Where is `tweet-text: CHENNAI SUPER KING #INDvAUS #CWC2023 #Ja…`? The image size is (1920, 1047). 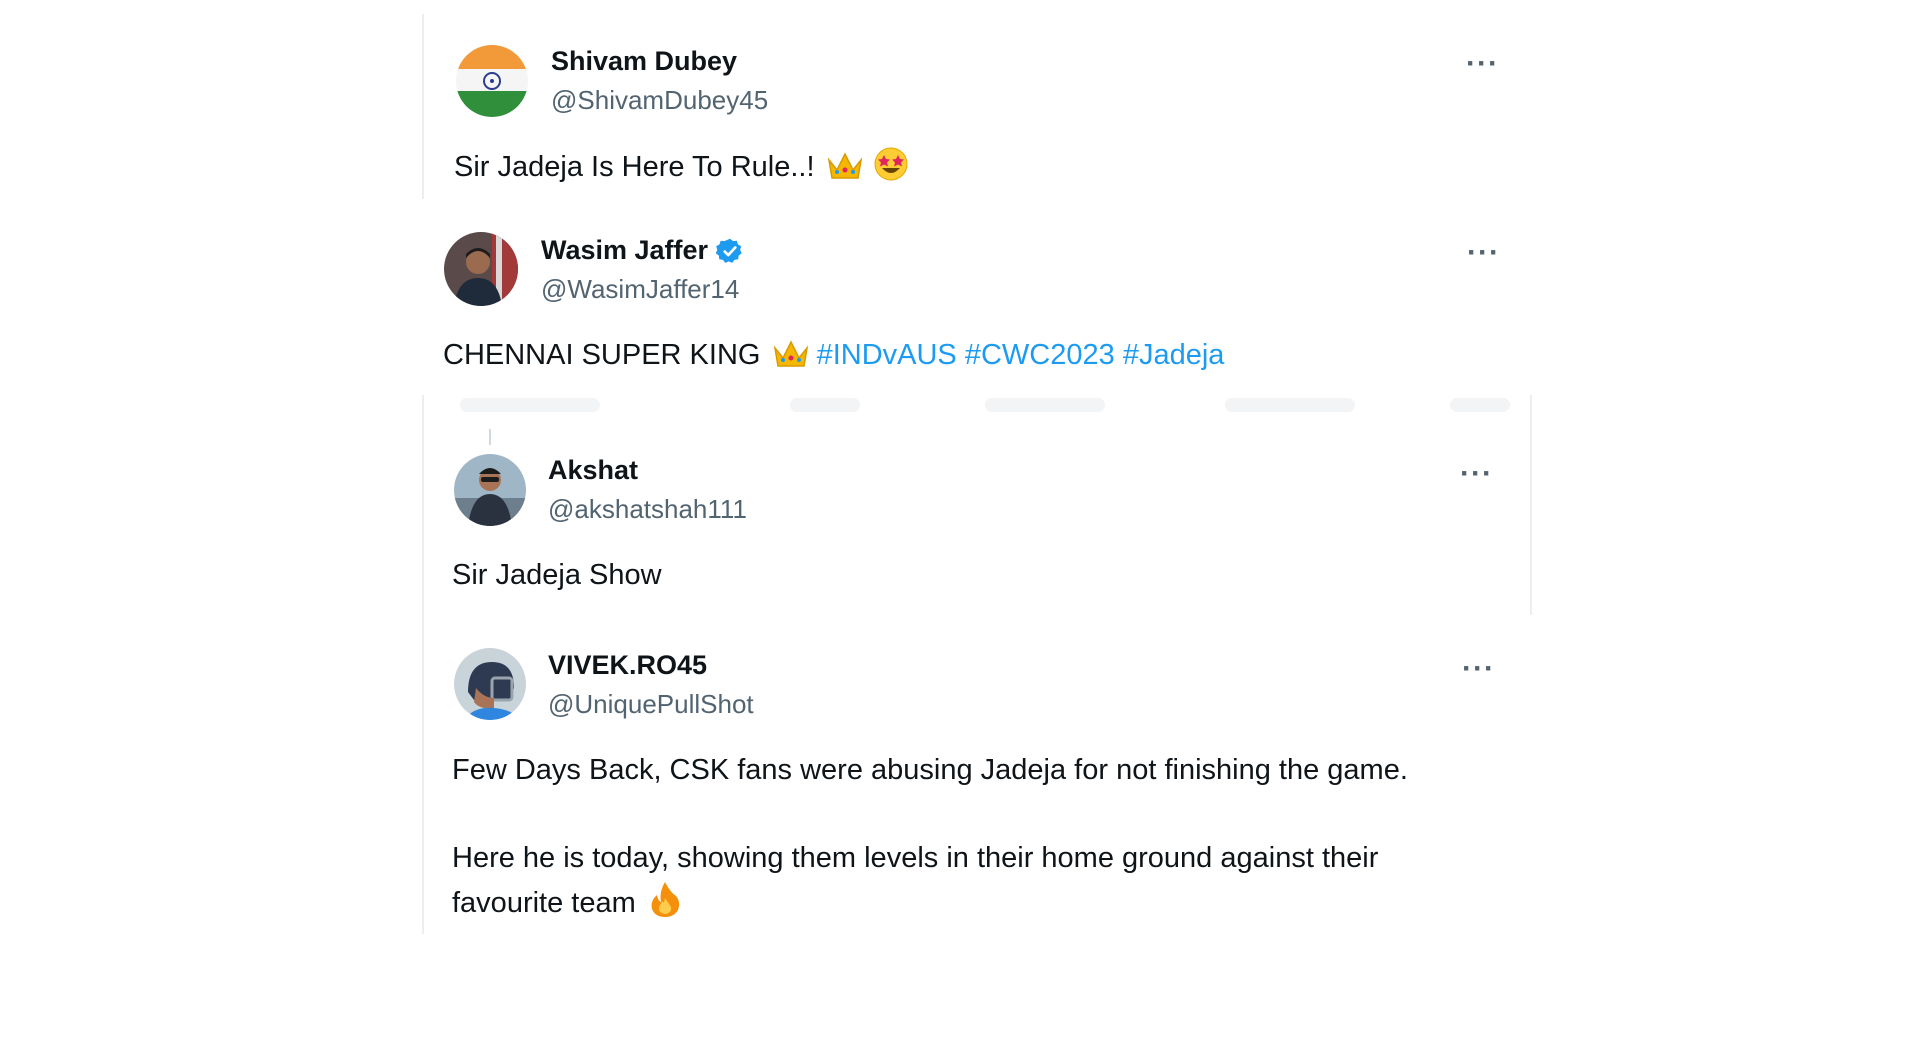 tweet-text: CHENNAI SUPER KING #INDvAUS #CWC2023 #Ja… is located at coordinates (833, 358).